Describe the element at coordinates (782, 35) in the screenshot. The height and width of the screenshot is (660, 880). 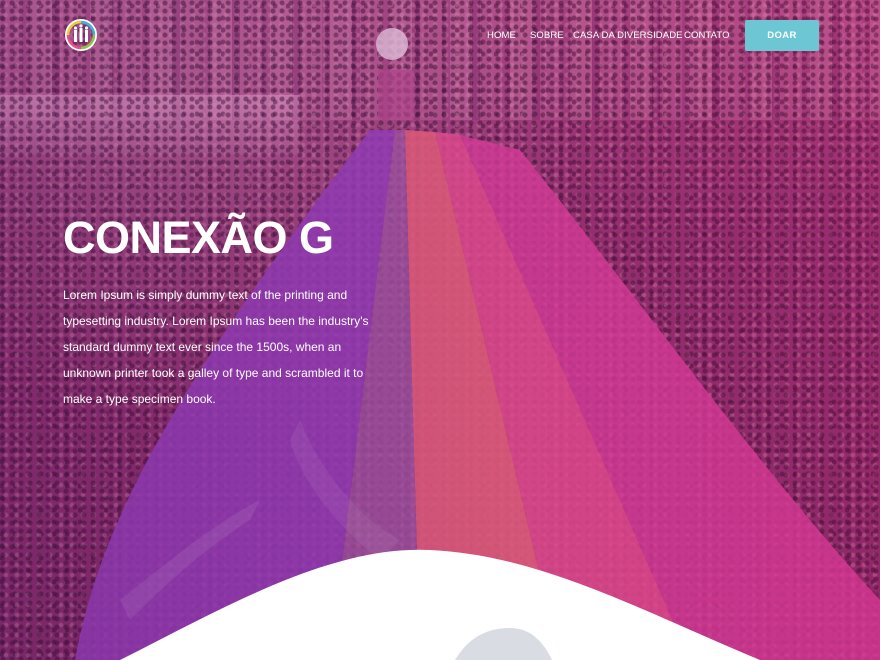
I see `donate-button: DOAR` at that location.